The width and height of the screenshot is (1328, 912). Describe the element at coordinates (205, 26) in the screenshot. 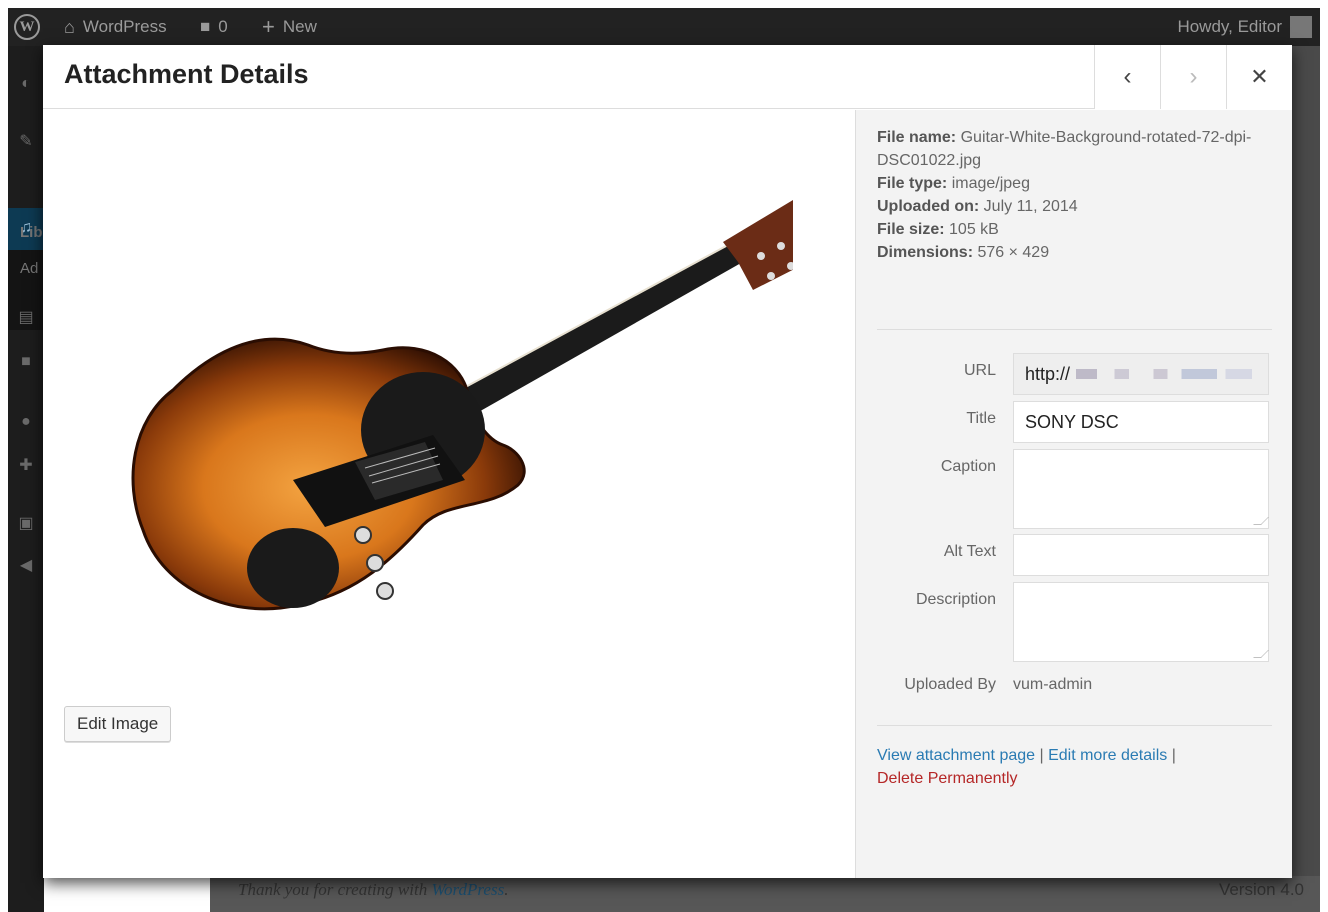

I see `comment-bubble-icon: ■` at that location.